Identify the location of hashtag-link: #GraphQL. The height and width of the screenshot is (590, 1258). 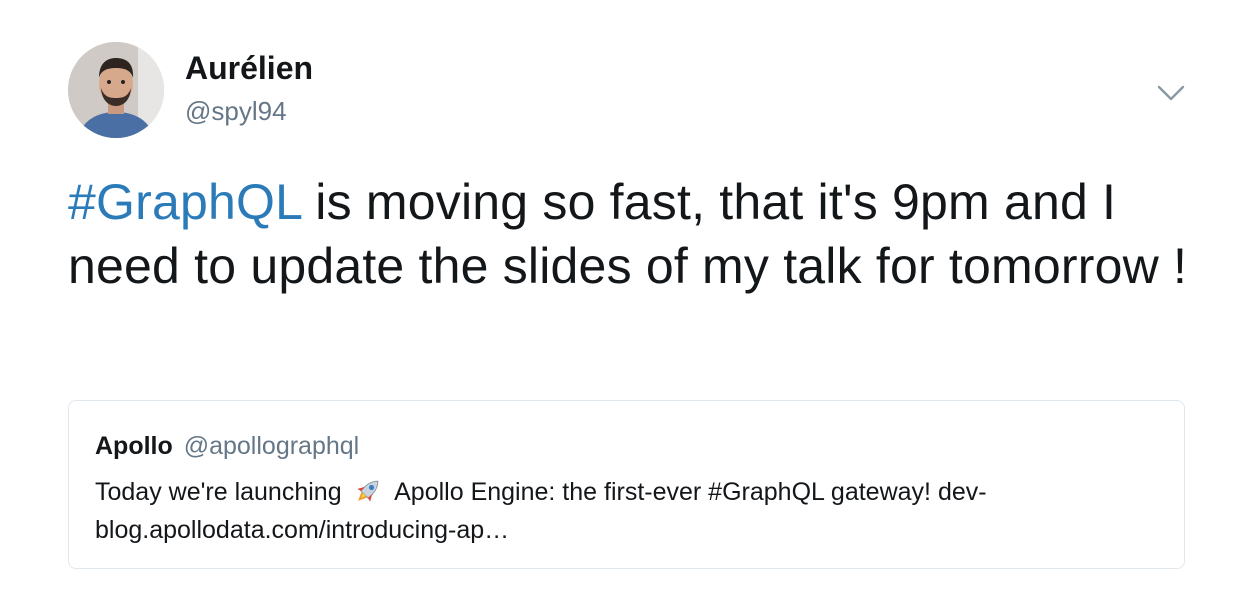
(184, 202).